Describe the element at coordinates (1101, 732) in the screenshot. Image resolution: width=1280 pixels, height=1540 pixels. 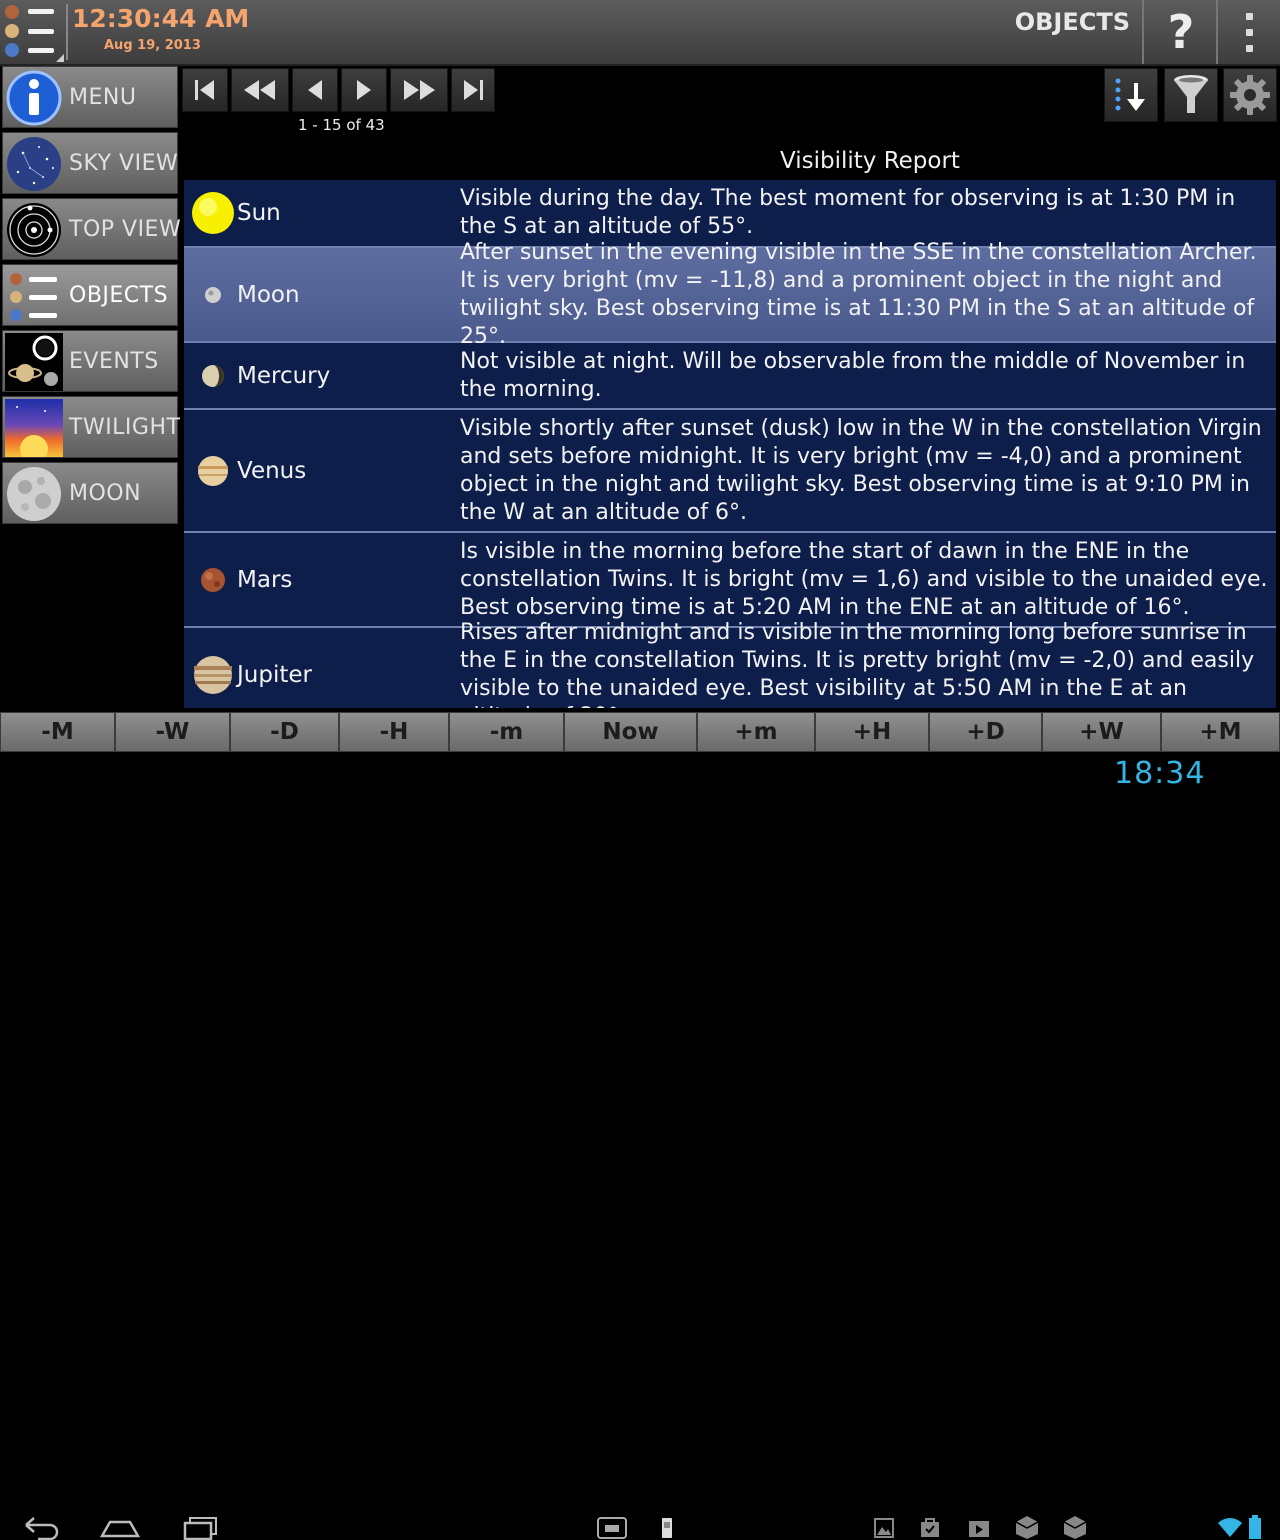
I see `plus-week-button: +W` at that location.